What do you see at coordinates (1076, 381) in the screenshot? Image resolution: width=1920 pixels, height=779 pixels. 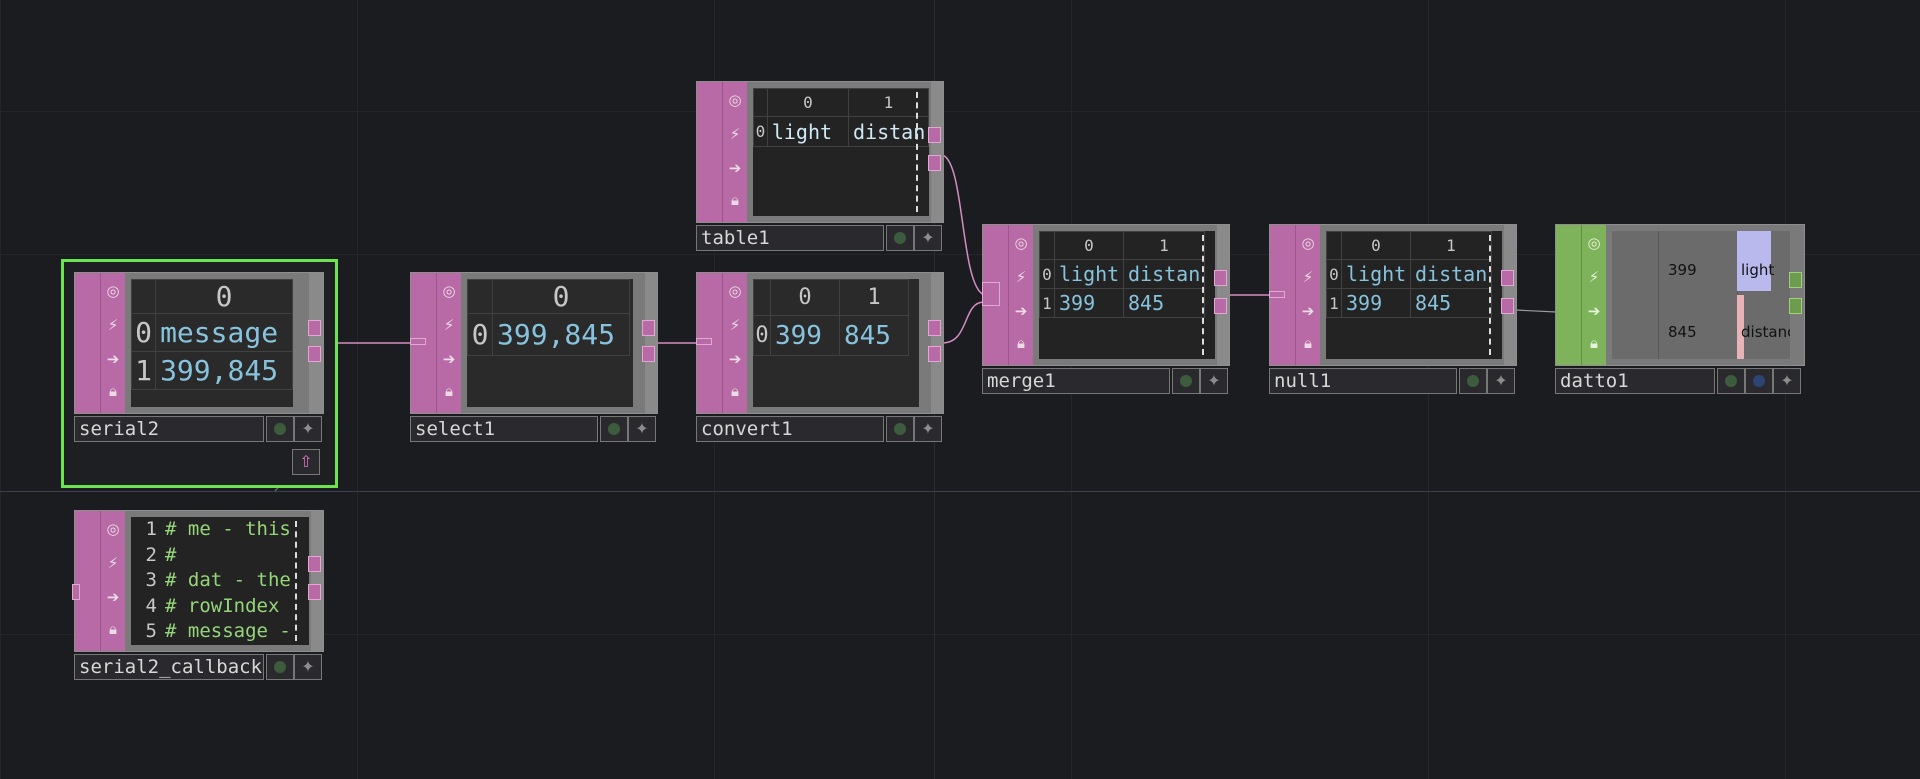 I see `node-name: merge1` at bounding box center [1076, 381].